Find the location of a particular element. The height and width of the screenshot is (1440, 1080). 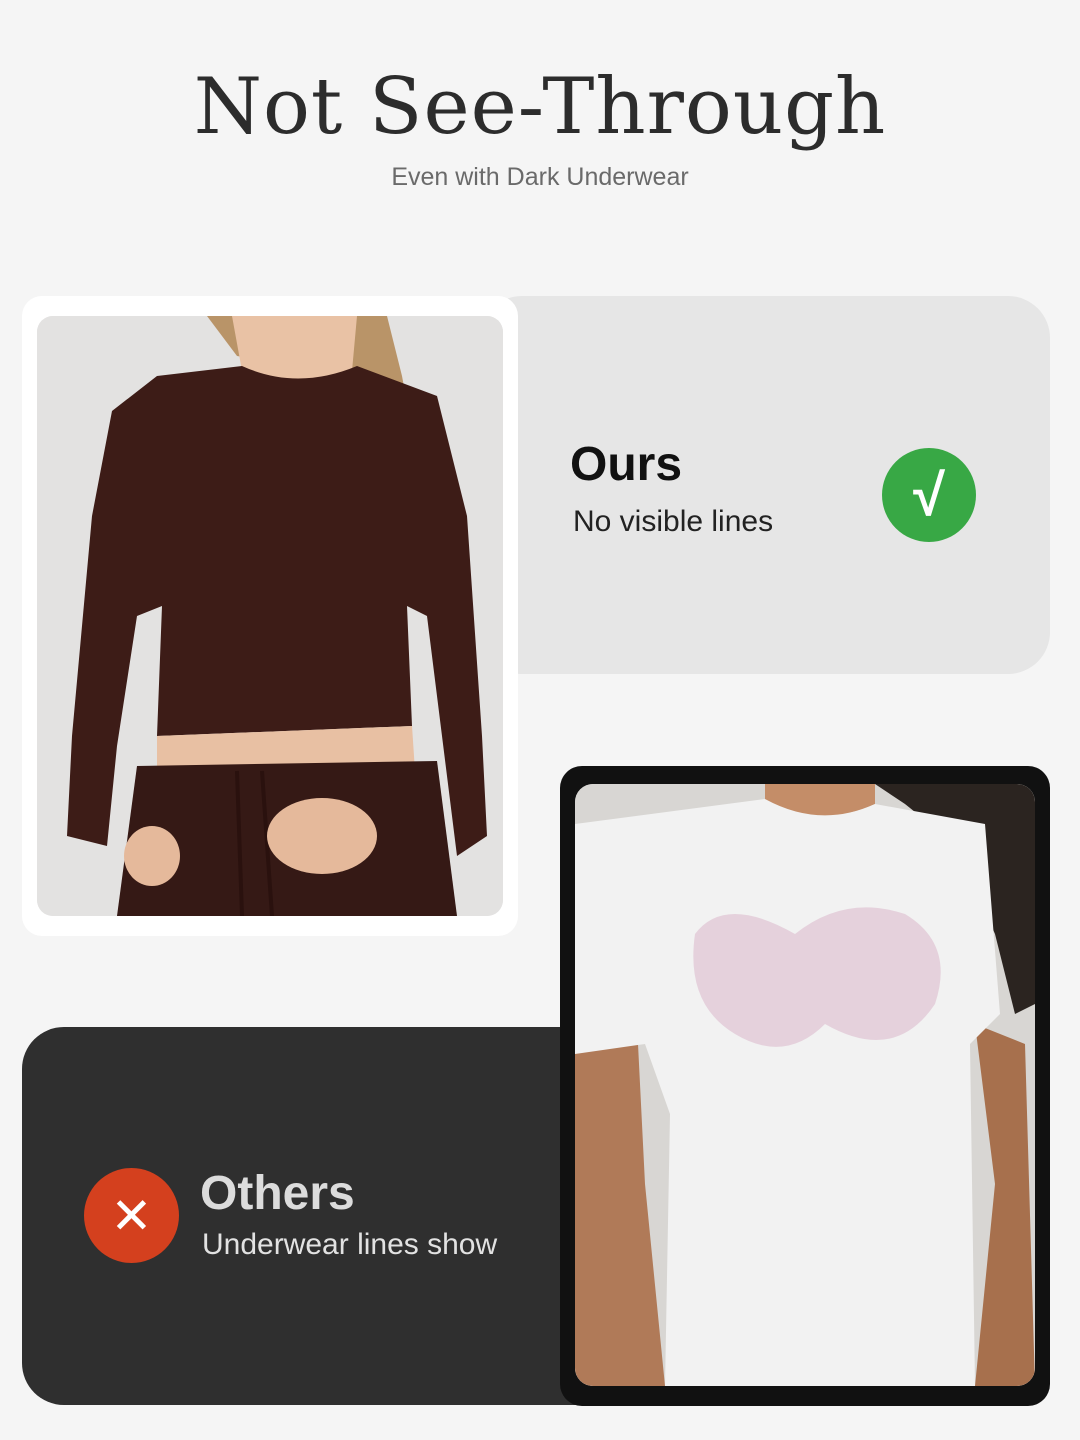

ours-label: Ours is located at coordinates (626, 464).